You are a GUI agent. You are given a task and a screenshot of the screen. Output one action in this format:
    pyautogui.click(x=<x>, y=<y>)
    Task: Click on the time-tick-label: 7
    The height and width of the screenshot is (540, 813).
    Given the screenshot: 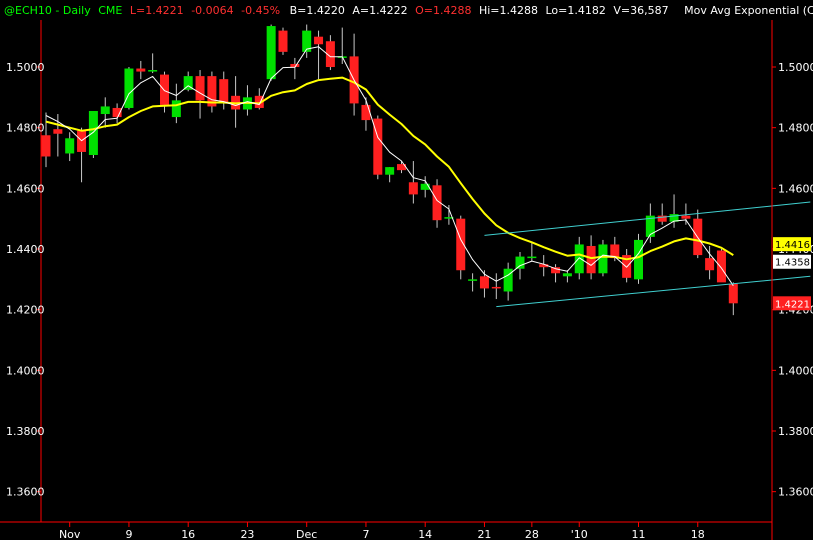 What is the action you would take?
    pyautogui.click(x=365, y=534)
    